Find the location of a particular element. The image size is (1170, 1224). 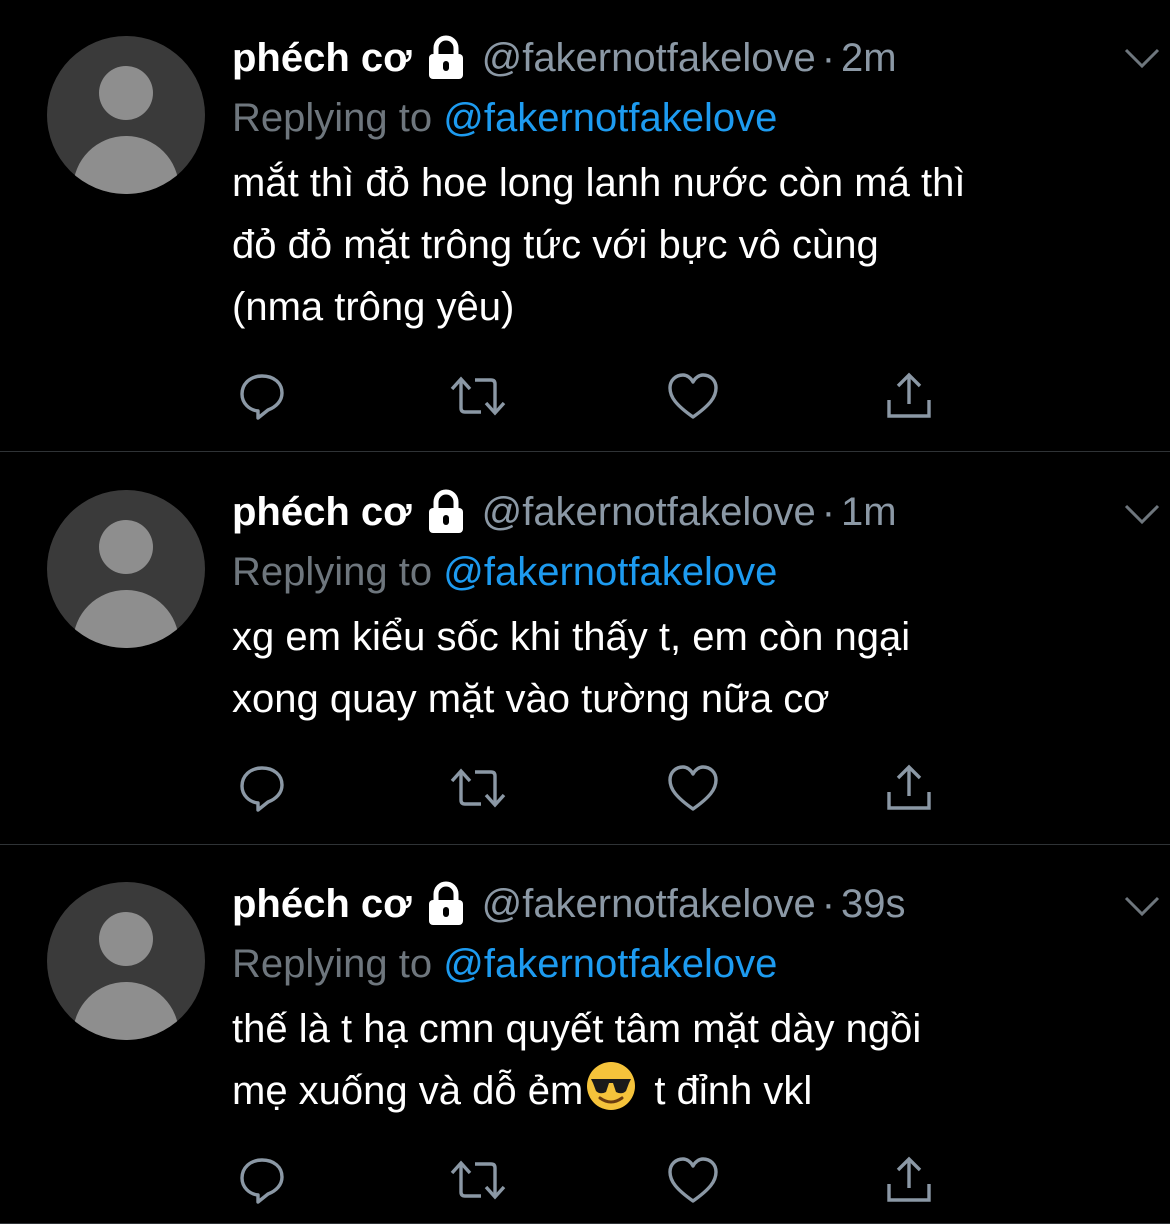

tweet-header: phéch cơ @fakernotfakelove · 2m is located at coordinates (681, 58).